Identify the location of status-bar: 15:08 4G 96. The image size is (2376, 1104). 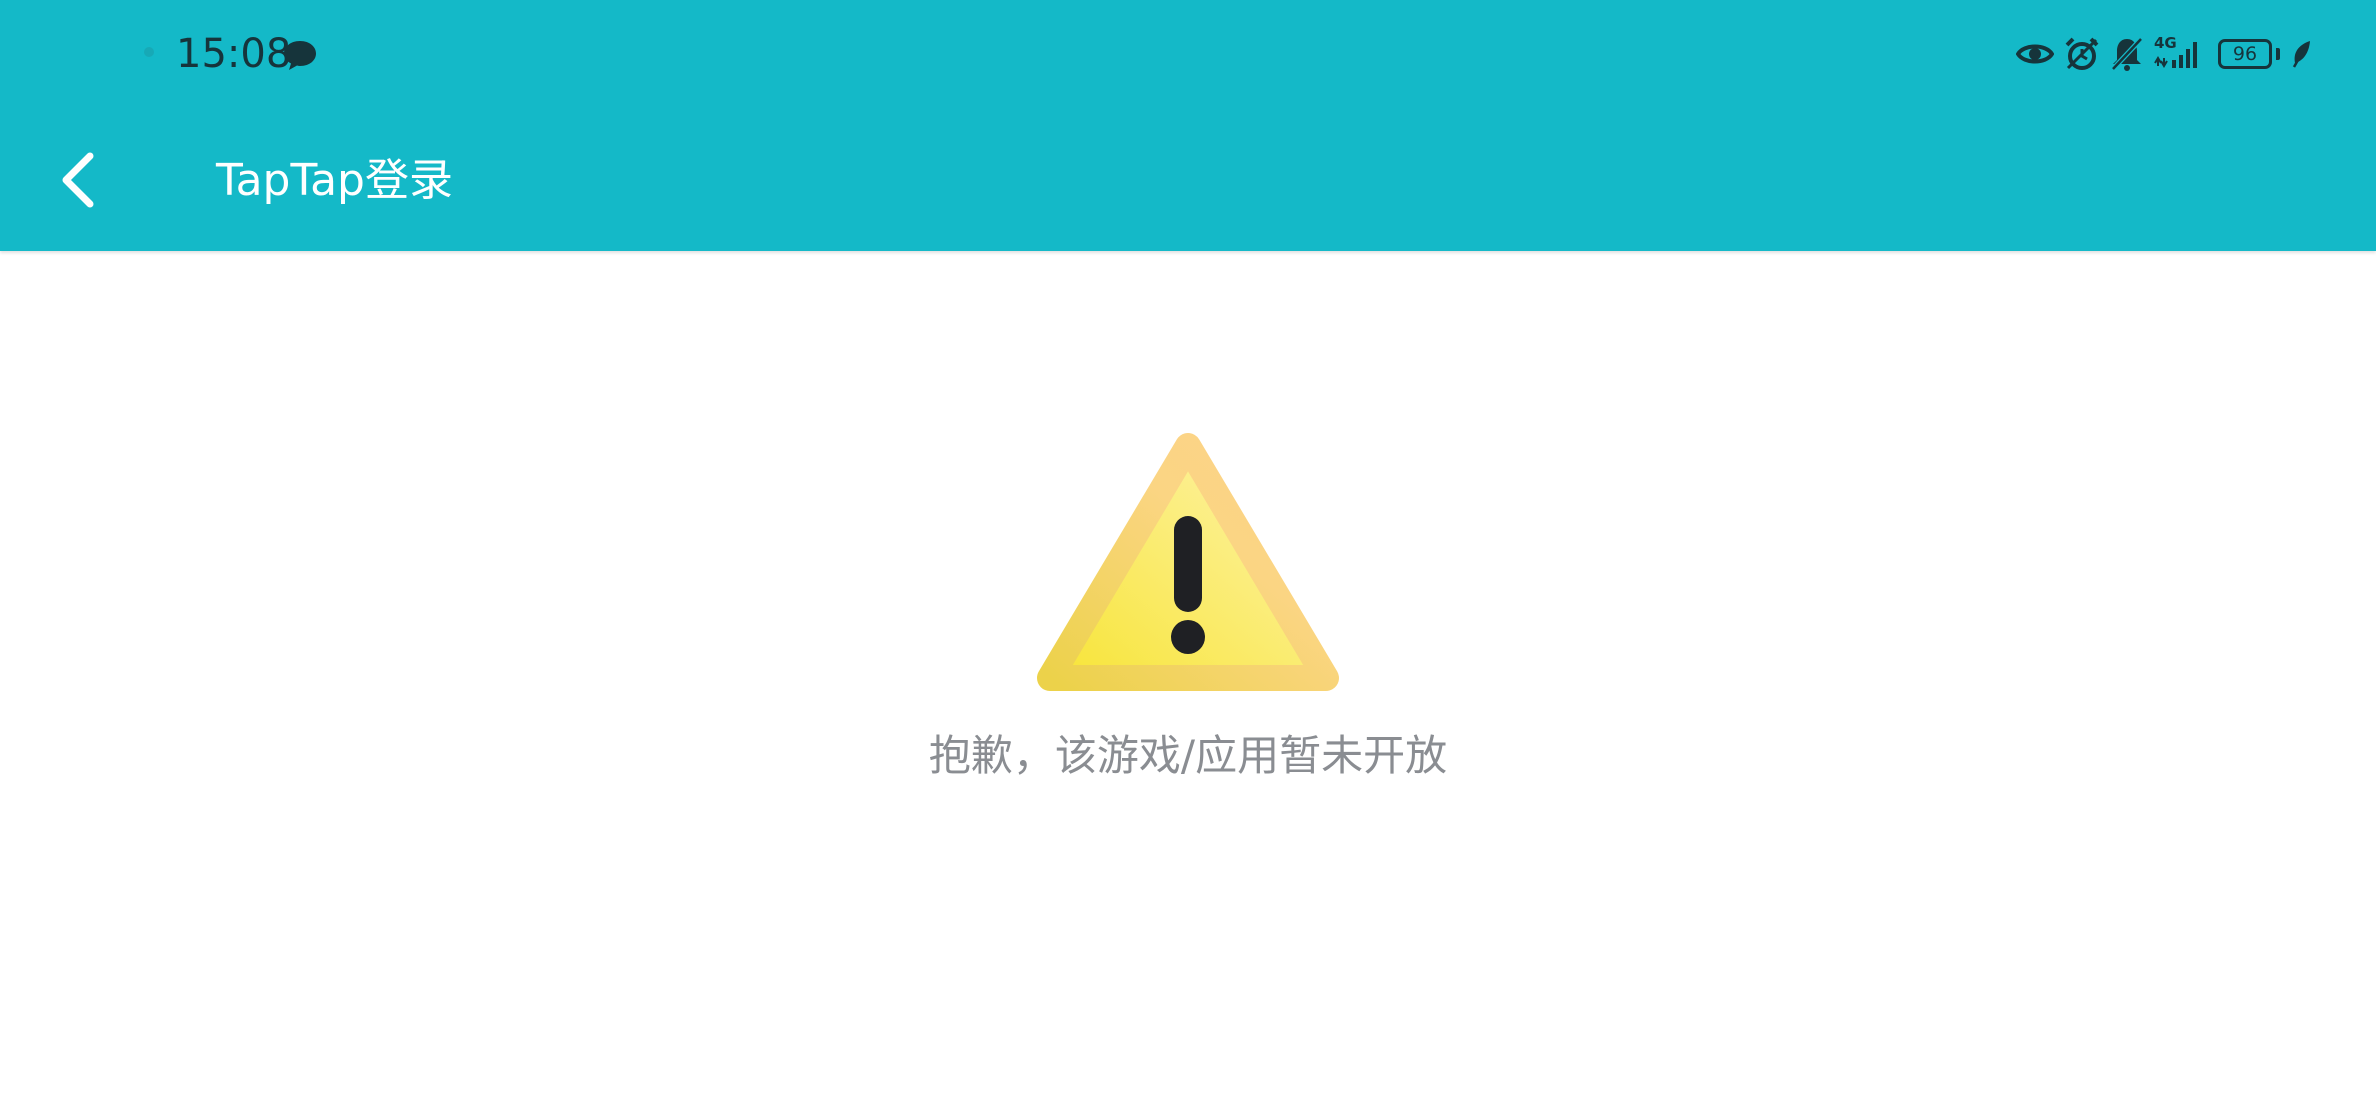
(1188, 55).